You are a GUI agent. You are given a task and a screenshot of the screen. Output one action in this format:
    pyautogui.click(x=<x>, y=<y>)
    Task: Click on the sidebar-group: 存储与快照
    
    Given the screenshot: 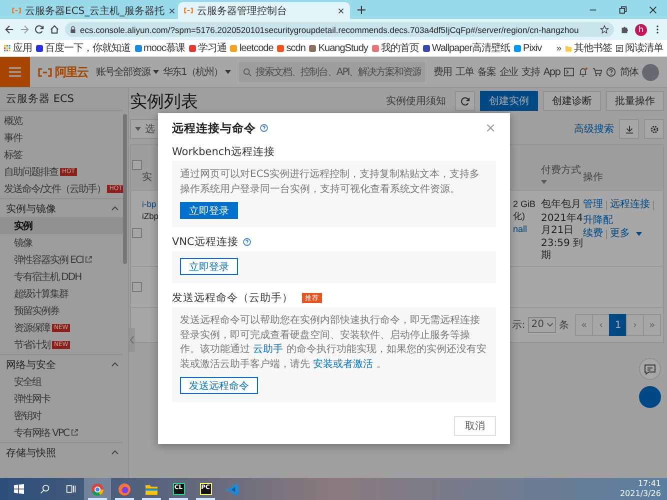 What is the action you would take?
    pyautogui.click(x=61, y=452)
    